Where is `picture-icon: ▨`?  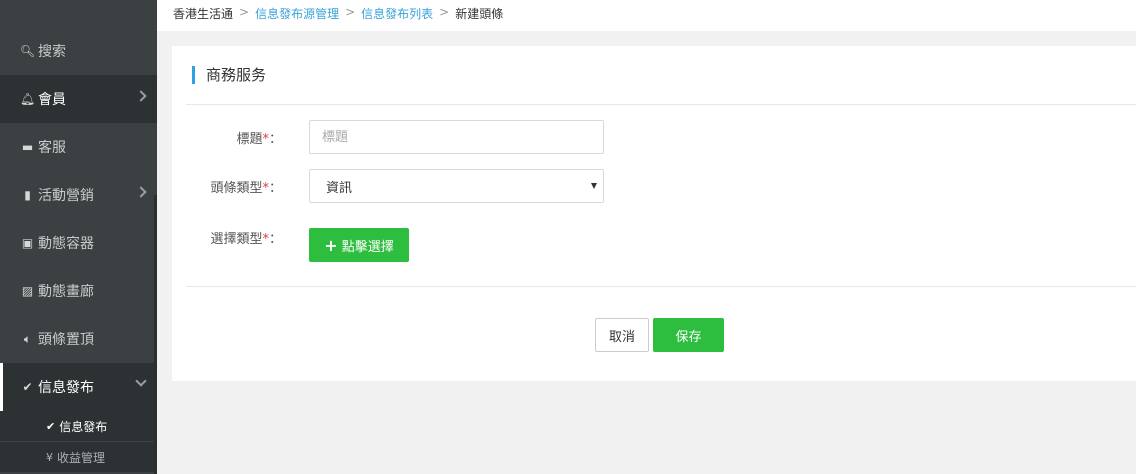 picture-icon: ▨ is located at coordinates (27, 291).